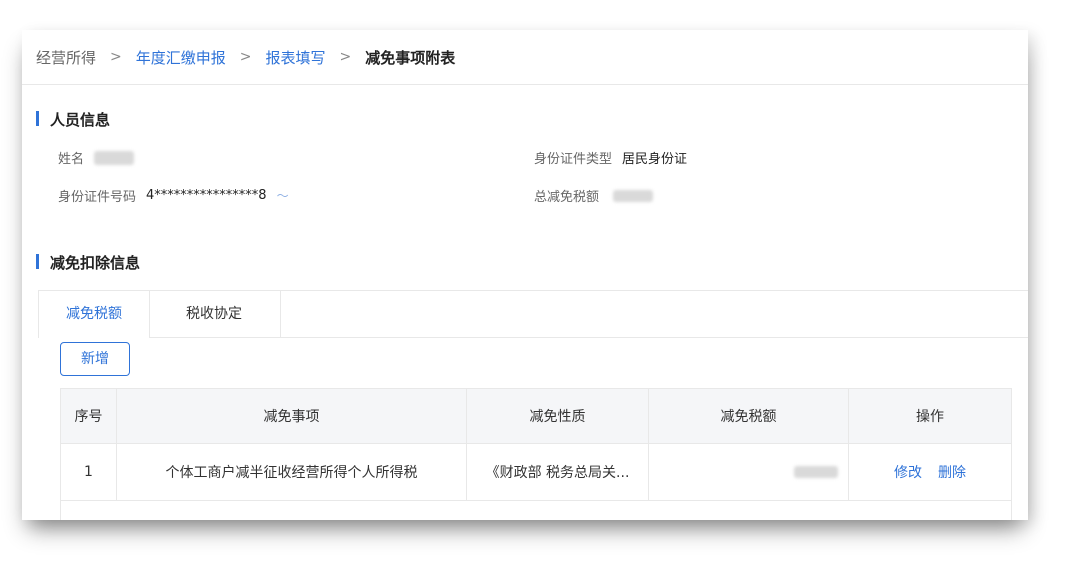  What do you see at coordinates (283, 195) in the screenshot?
I see `eye-icon: 〜` at bounding box center [283, 195].